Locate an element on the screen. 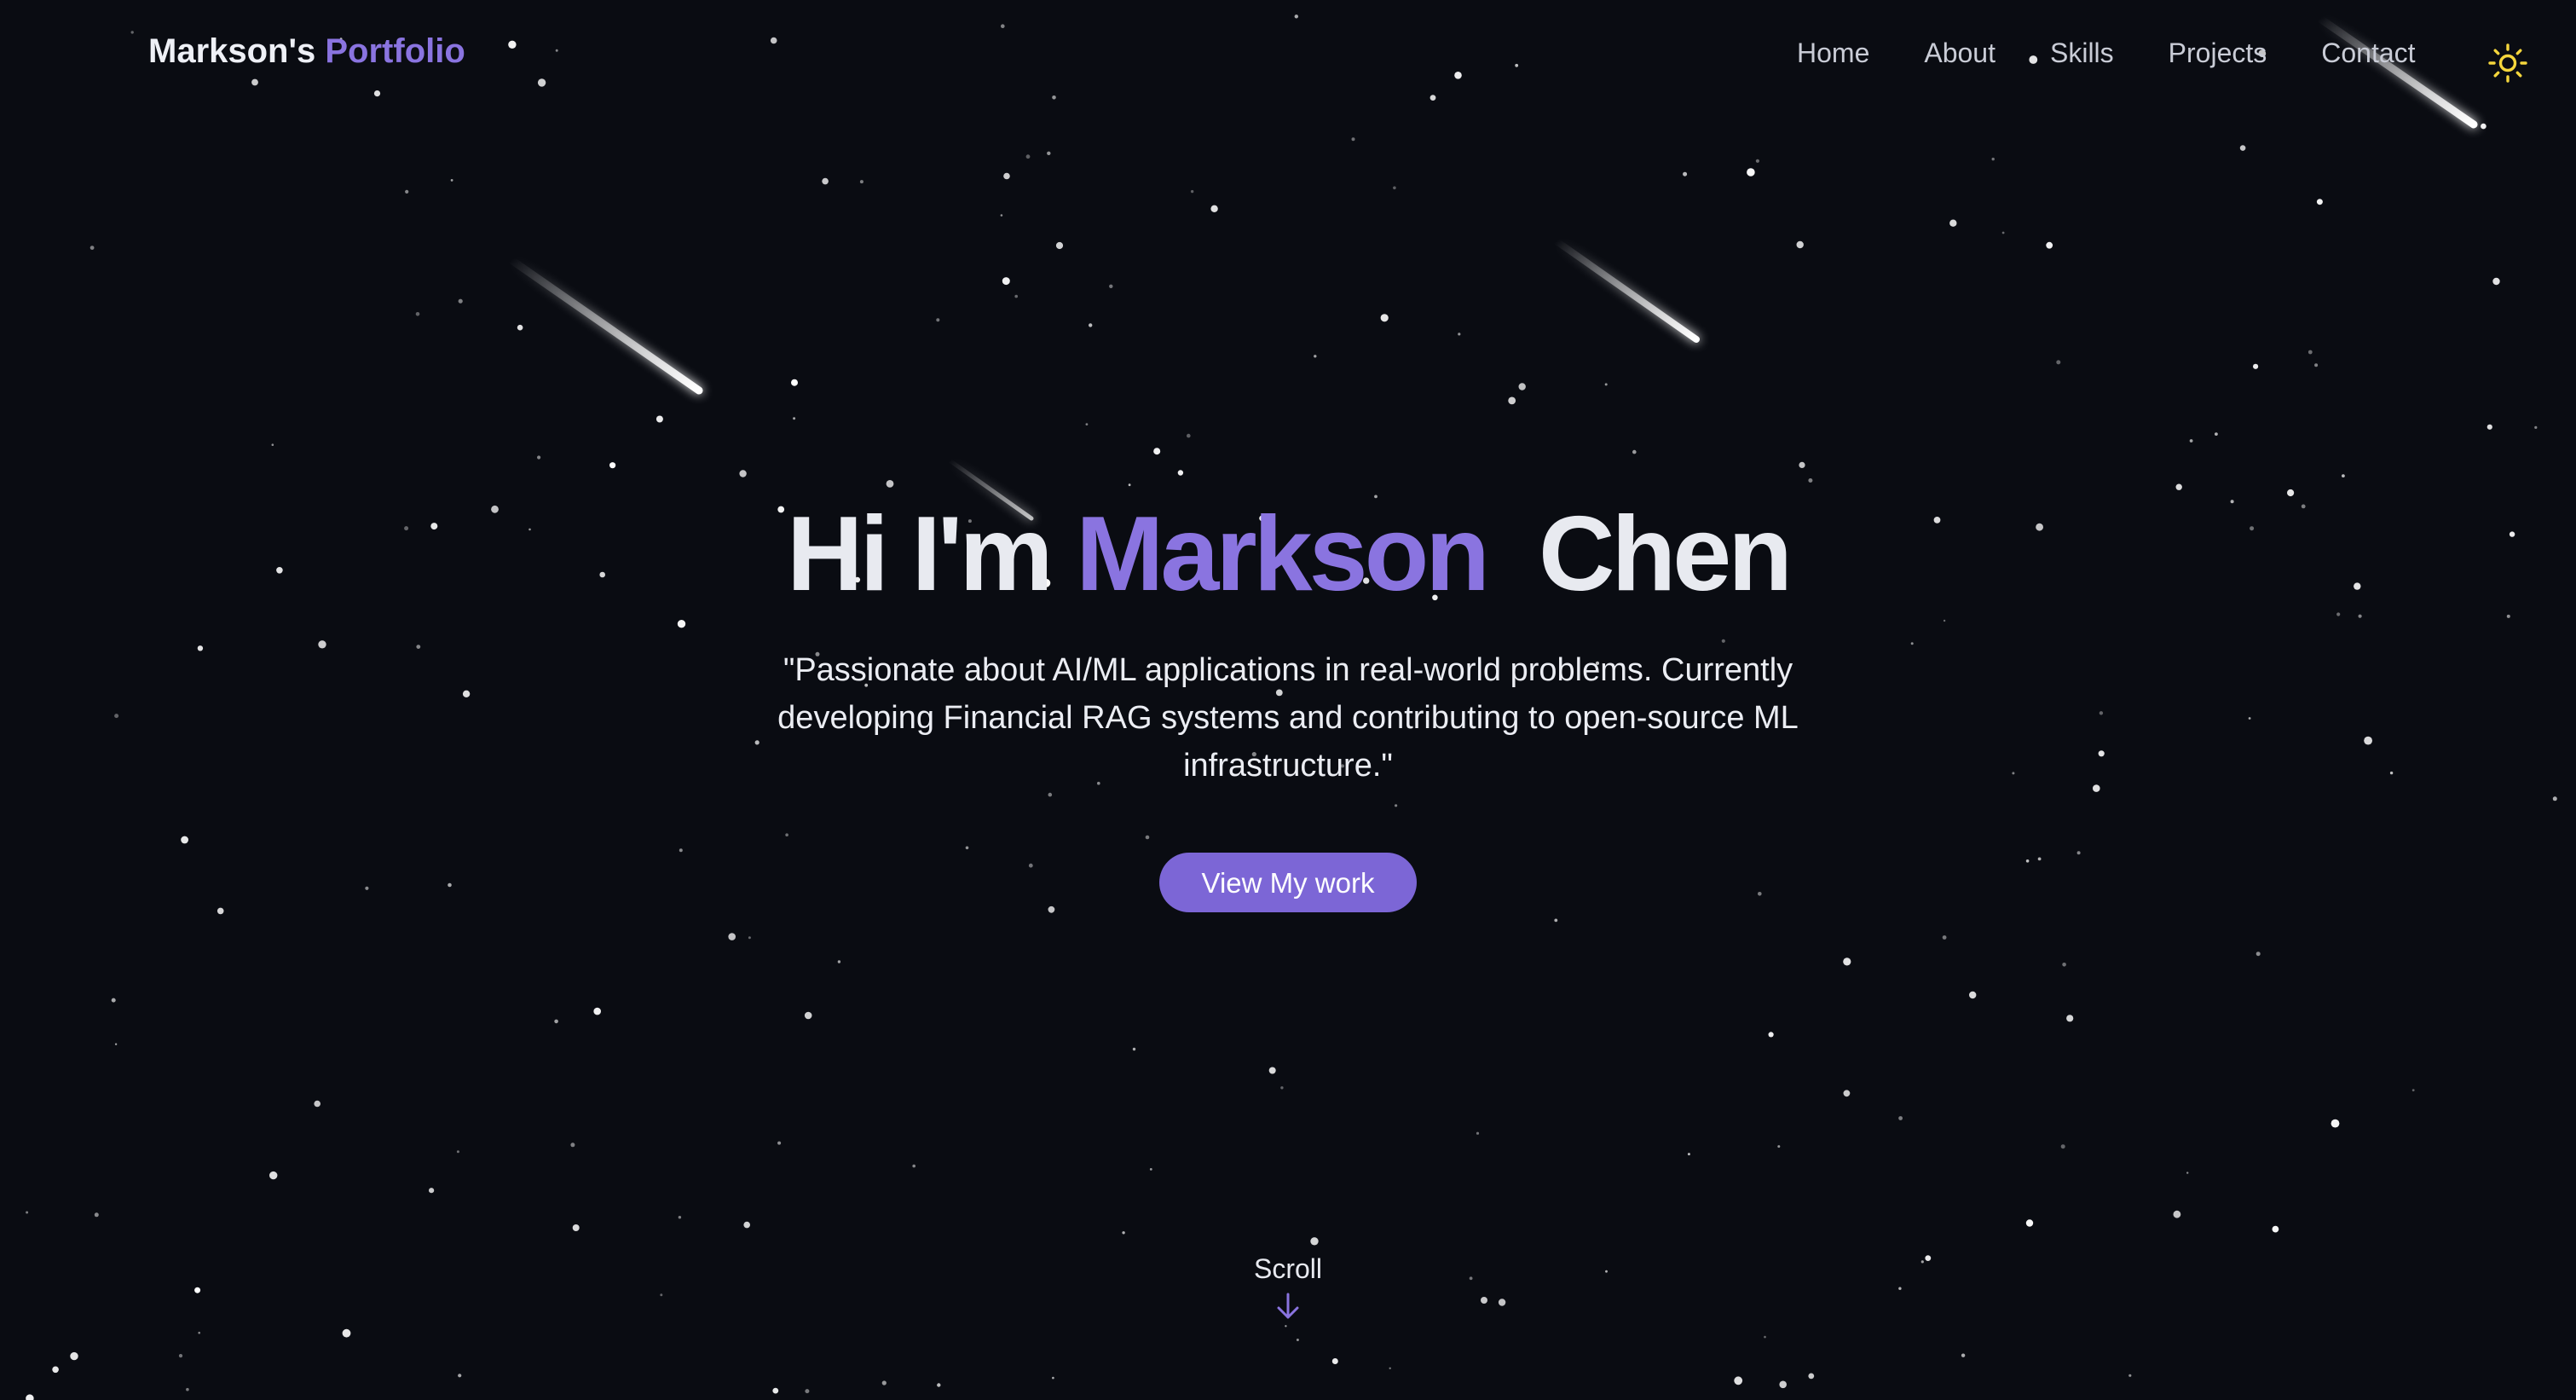 Image resolution: width=2576 pixels, height=1400 pixels. brand-logo: Markson's Portfolio is located at coordinates (306, 51).